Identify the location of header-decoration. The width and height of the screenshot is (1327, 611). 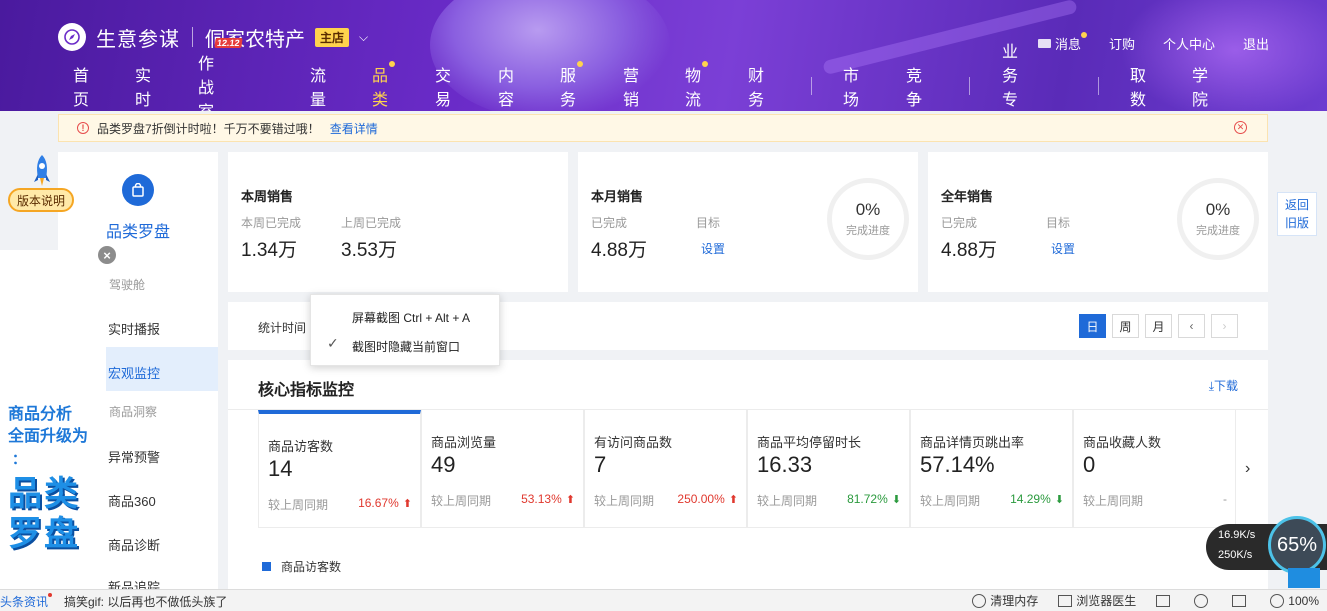
(1223, 55).